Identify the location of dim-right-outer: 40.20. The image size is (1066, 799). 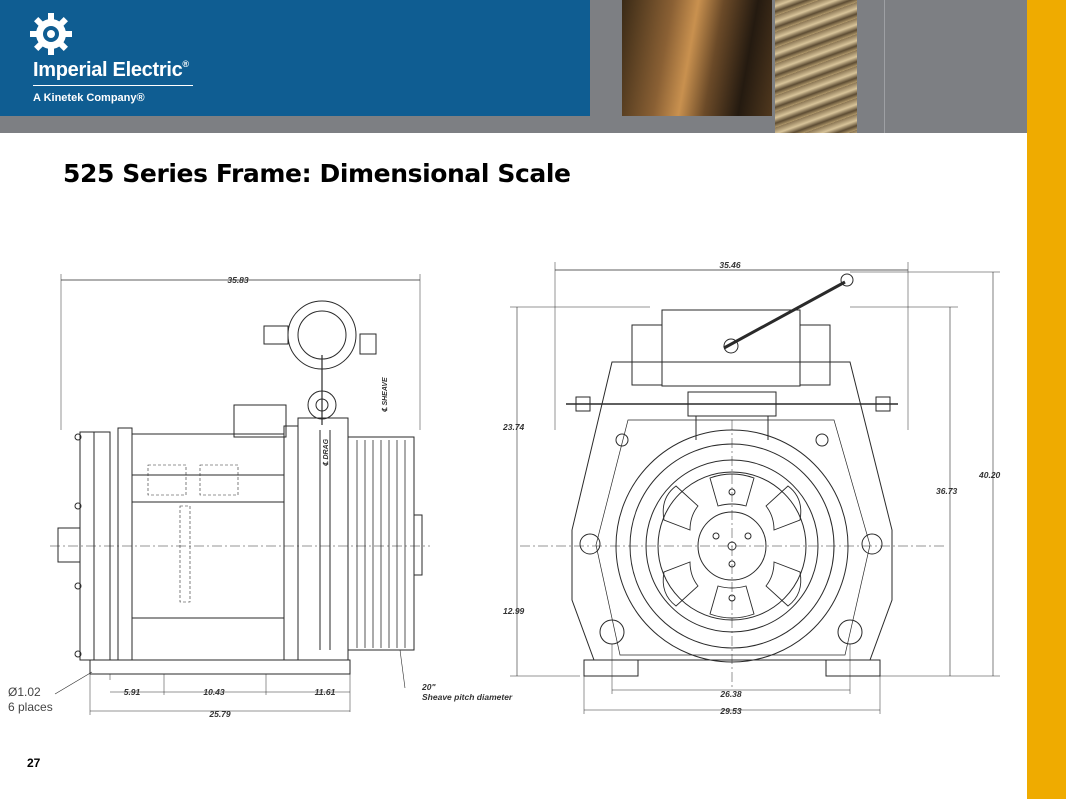
(989, 475).